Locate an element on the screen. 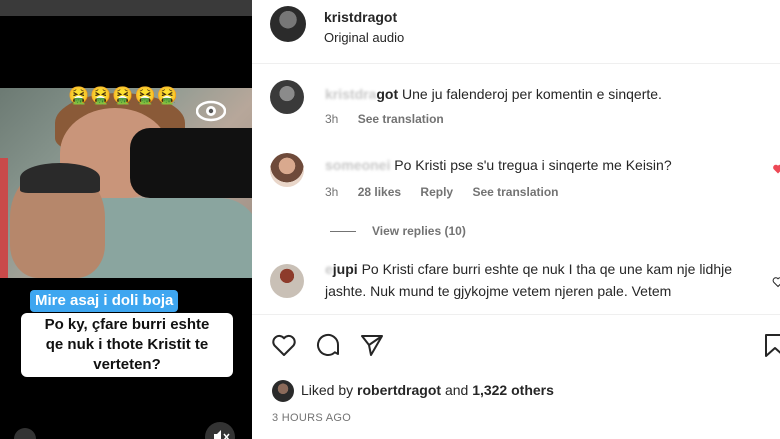 Image resolution: width=780 pixels, height=439 pixels. heart-liked-icon is located at coordinates (776, 169).